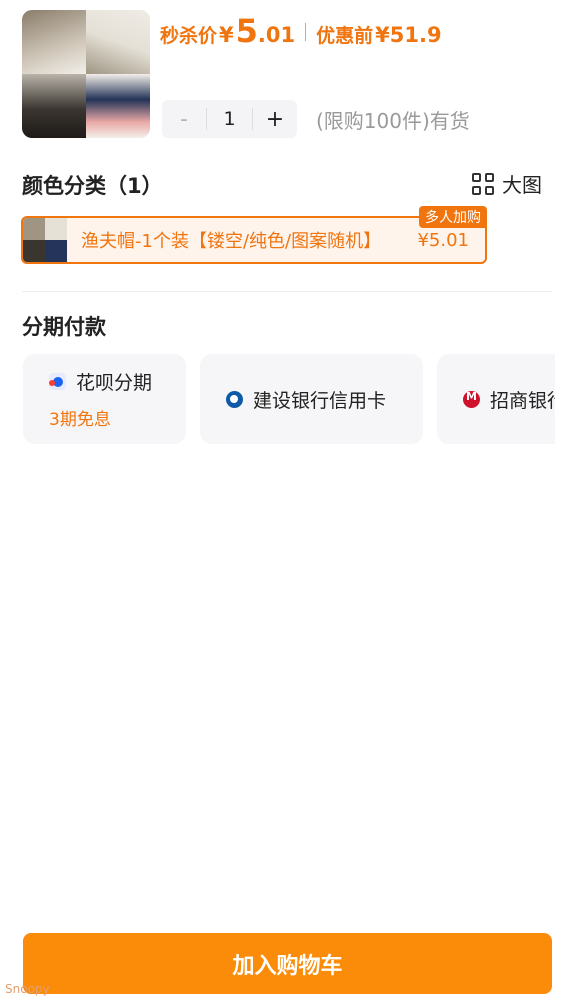 The image size is (574, 1000). What do you see at coordinates (443, 240) in the screenshot?
I see `variant-price: ¥5.01` at bounding box center [443, 240].